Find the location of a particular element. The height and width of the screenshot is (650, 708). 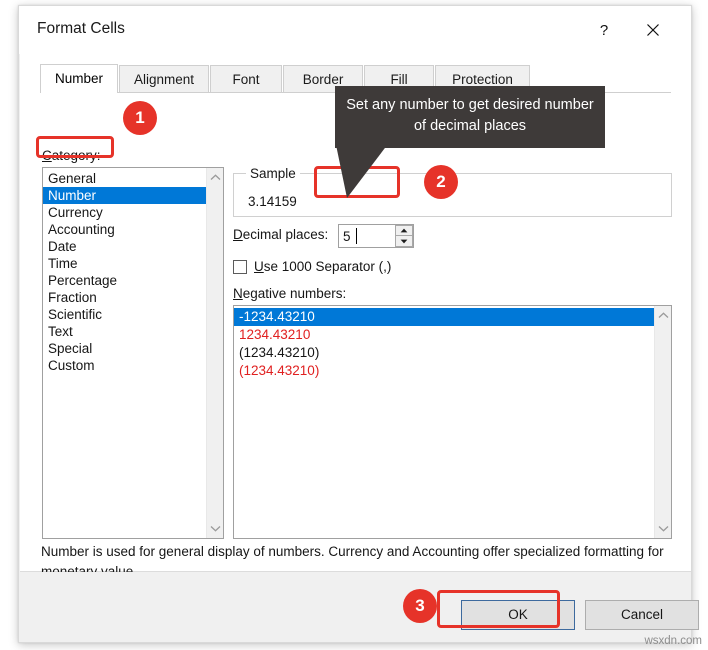

category-label: Category: is located at coordinates (71, 155).